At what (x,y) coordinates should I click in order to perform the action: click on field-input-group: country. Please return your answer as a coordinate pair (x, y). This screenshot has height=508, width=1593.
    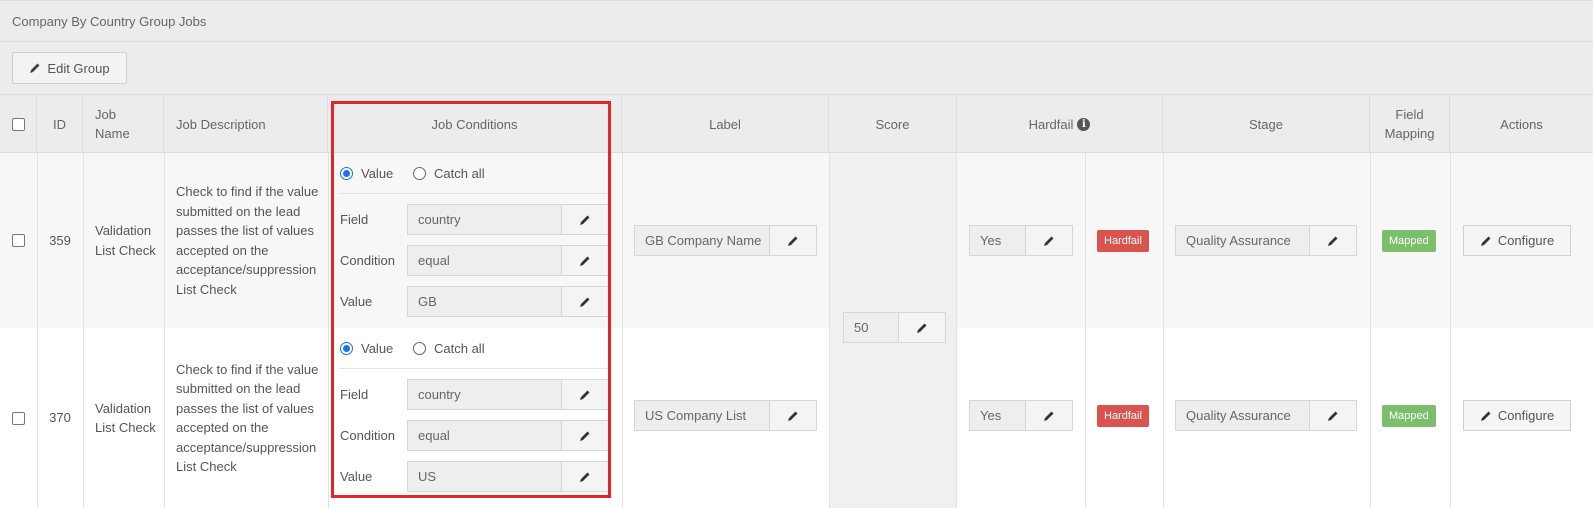
    Looking at the image, I should click on (508, 394).